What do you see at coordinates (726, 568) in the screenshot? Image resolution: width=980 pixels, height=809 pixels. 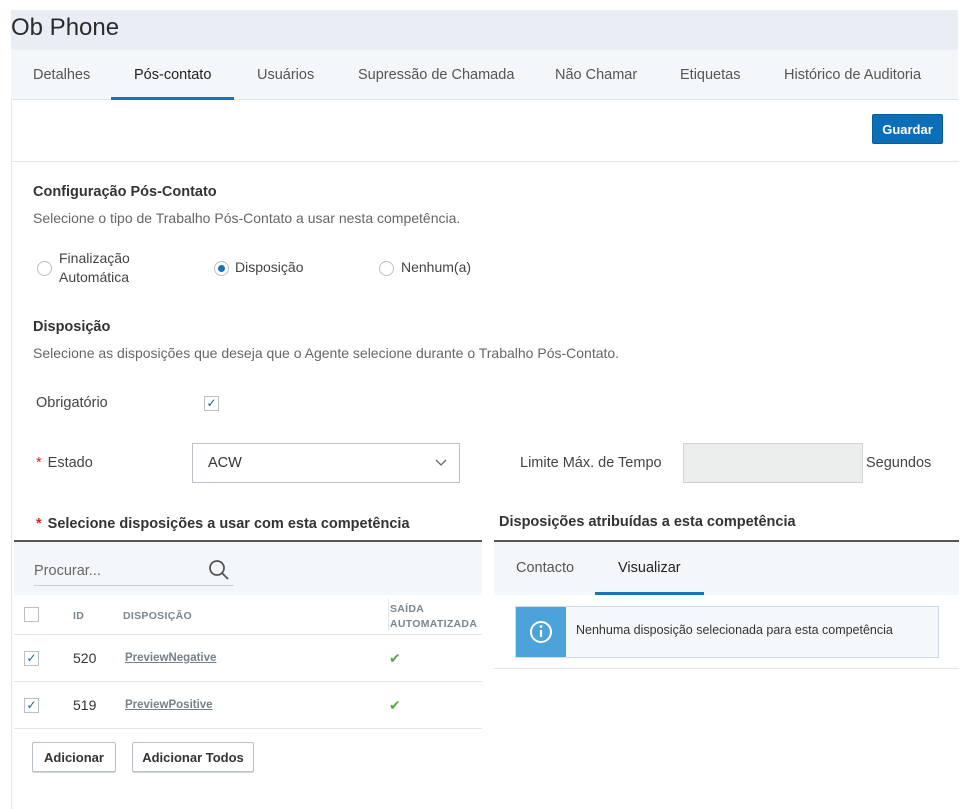 I see `assigned-tabs: Contacto Visualizar` at bounding box center [726, 568].